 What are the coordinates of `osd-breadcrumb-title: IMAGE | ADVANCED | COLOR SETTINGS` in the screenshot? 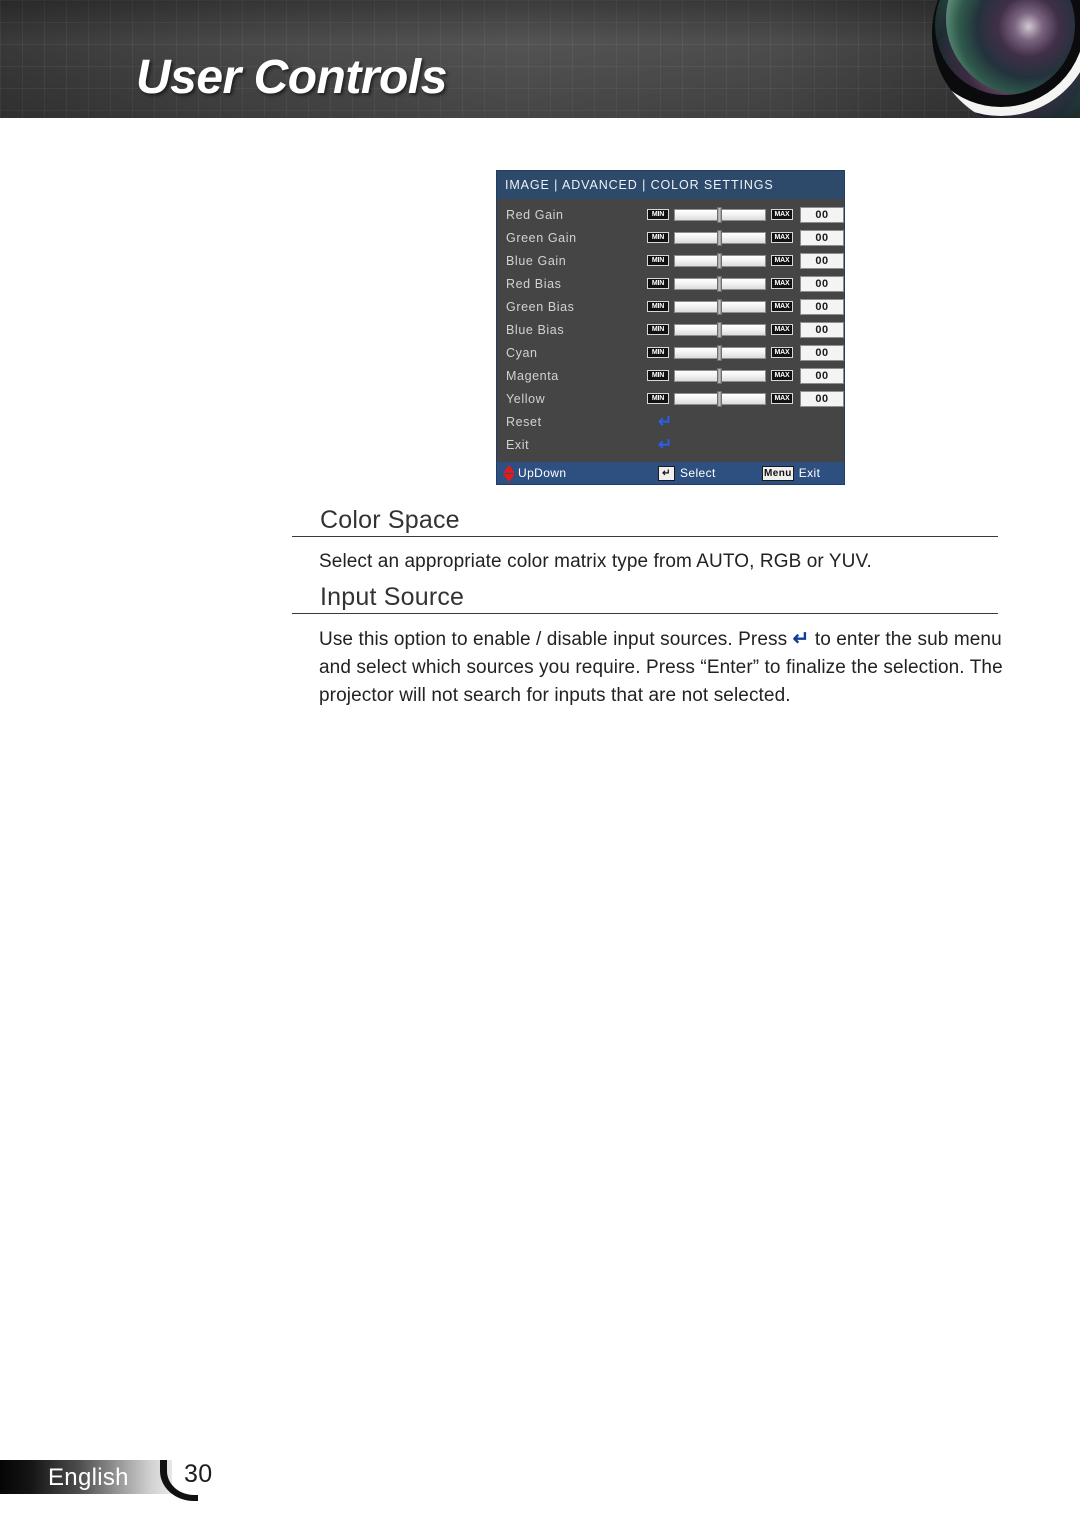 It's located at (670, 185).